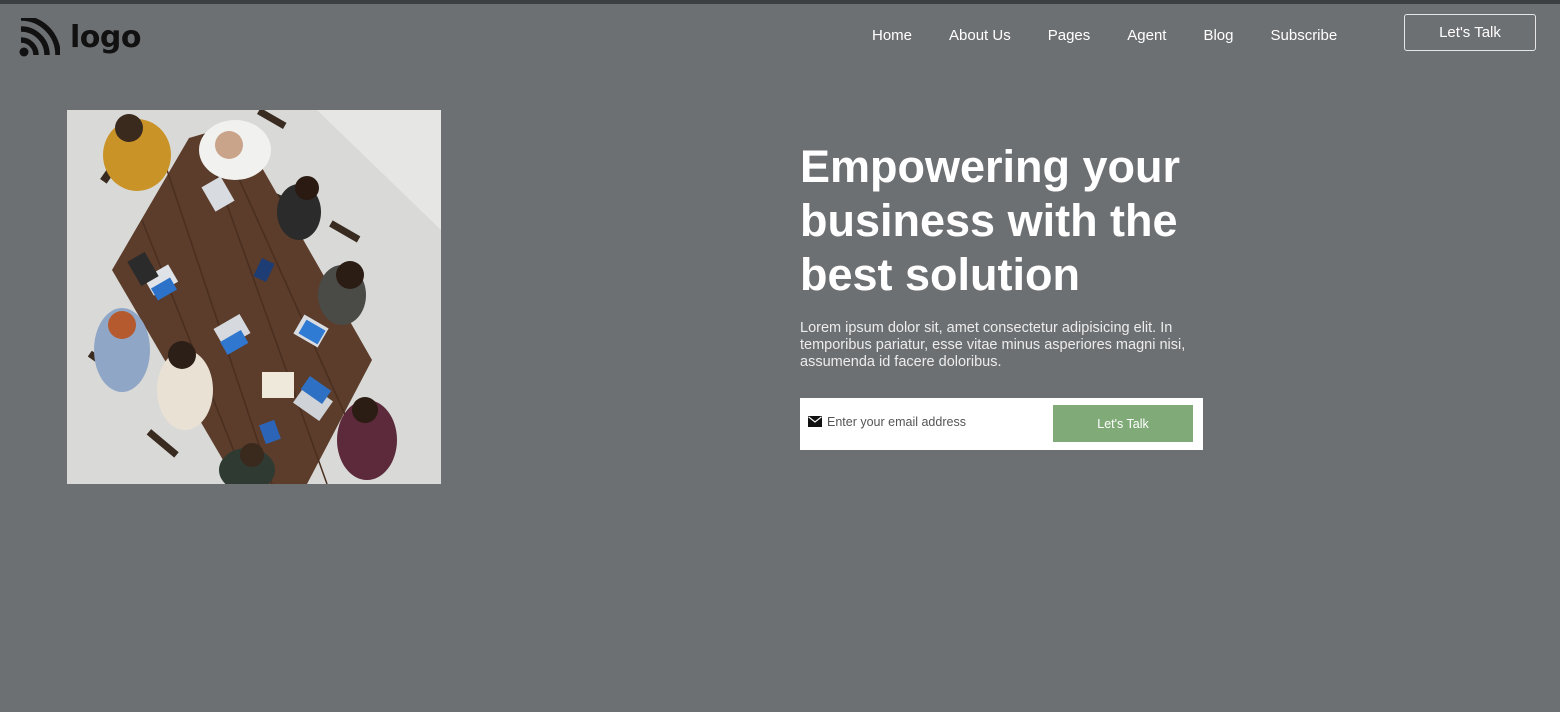  Describe the element at coordinates (980, 35) in the screenshot. I see `nav-about-us: About Us` at that location.